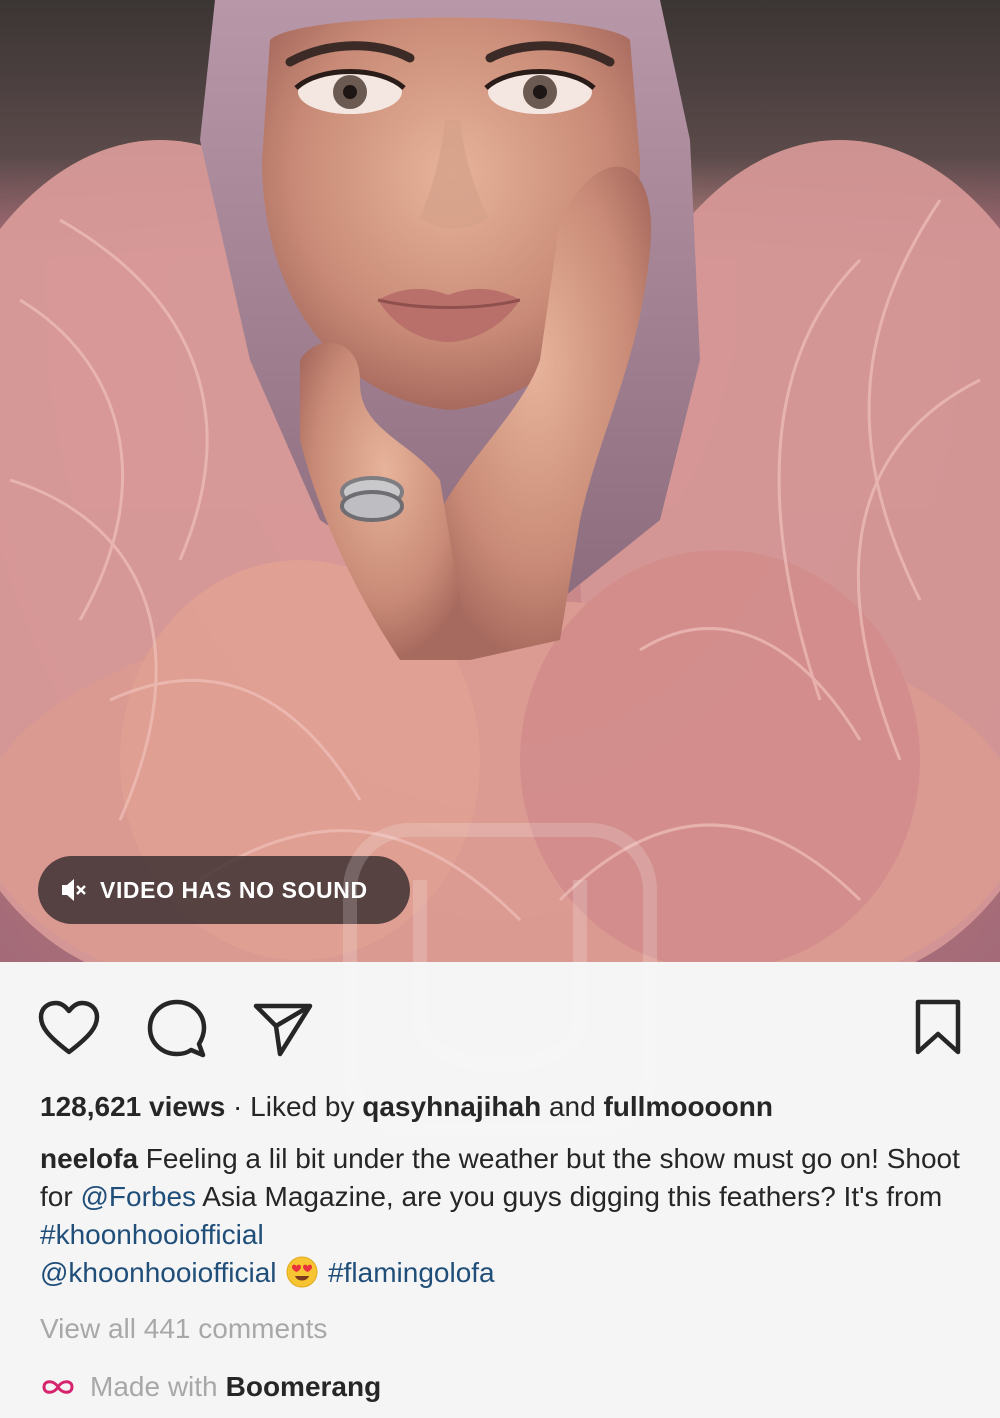 The image size is (1000, 1418). Describe the element at coordinates (177, 1029) in the screenshot. I see `comment-bubble-icon` at that location.